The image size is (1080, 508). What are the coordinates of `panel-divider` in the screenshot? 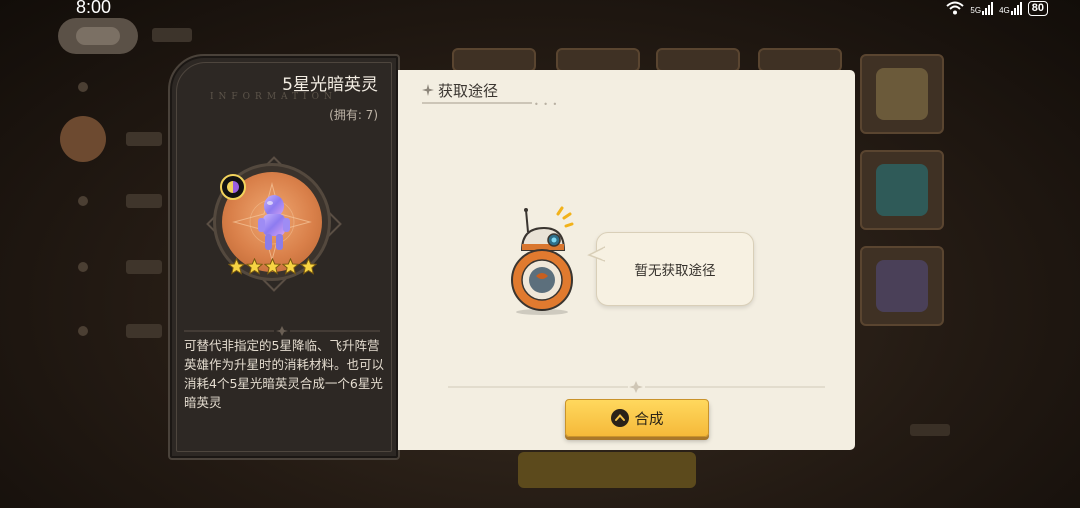 It's located at (282, 331).